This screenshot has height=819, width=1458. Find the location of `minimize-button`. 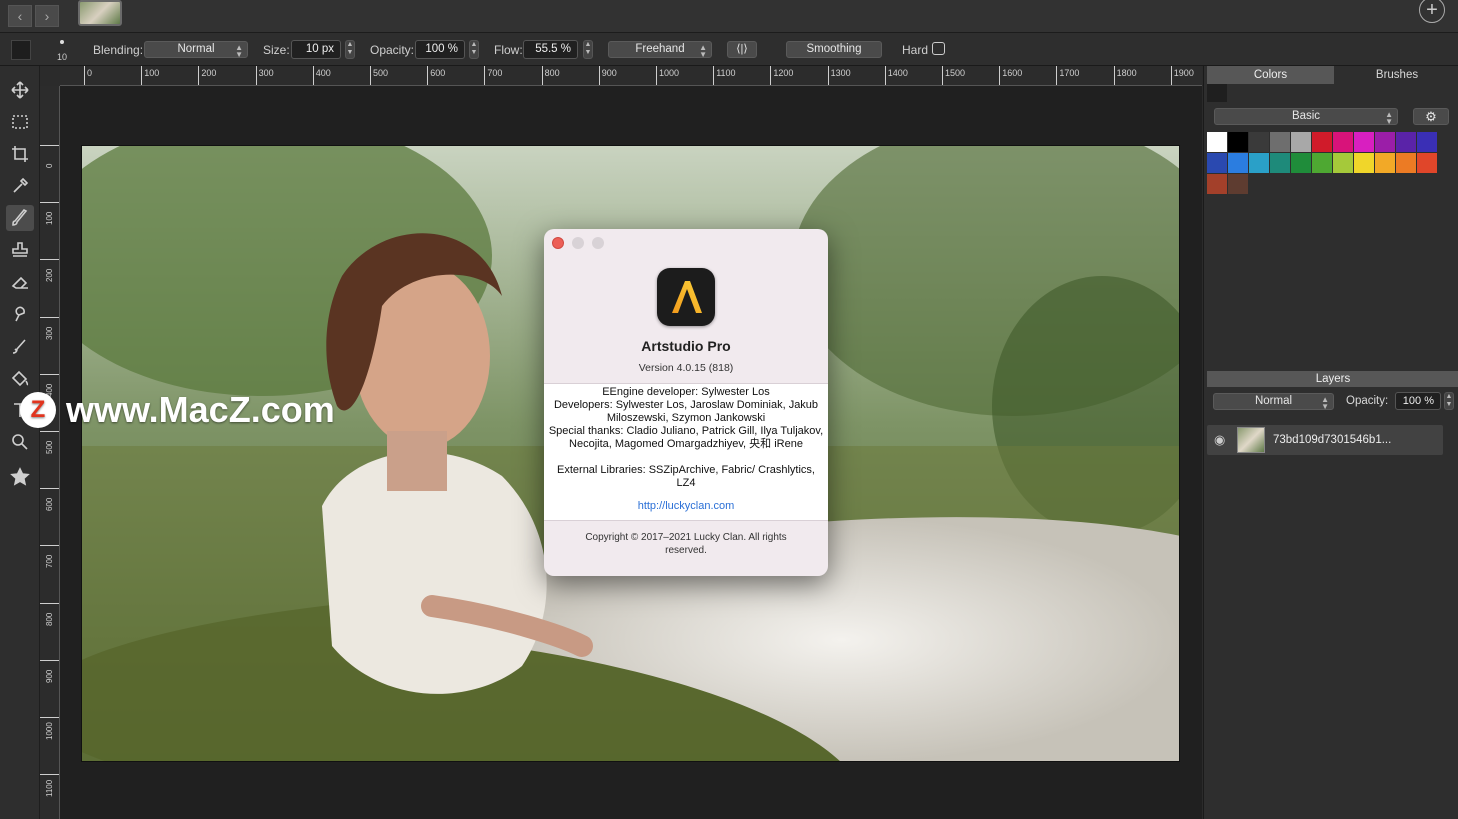

minimize-button is located at coordinates (578, 243).